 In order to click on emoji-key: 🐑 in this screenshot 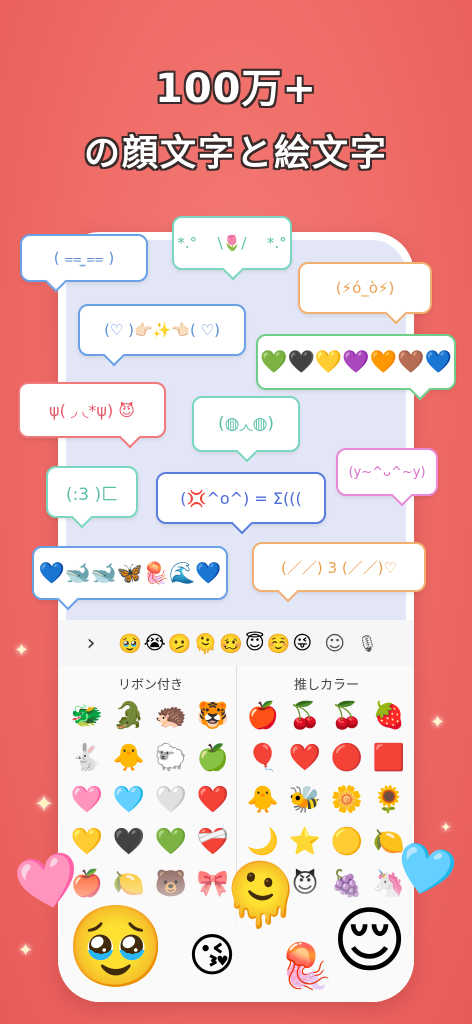, I will do `click(171, 758)`.